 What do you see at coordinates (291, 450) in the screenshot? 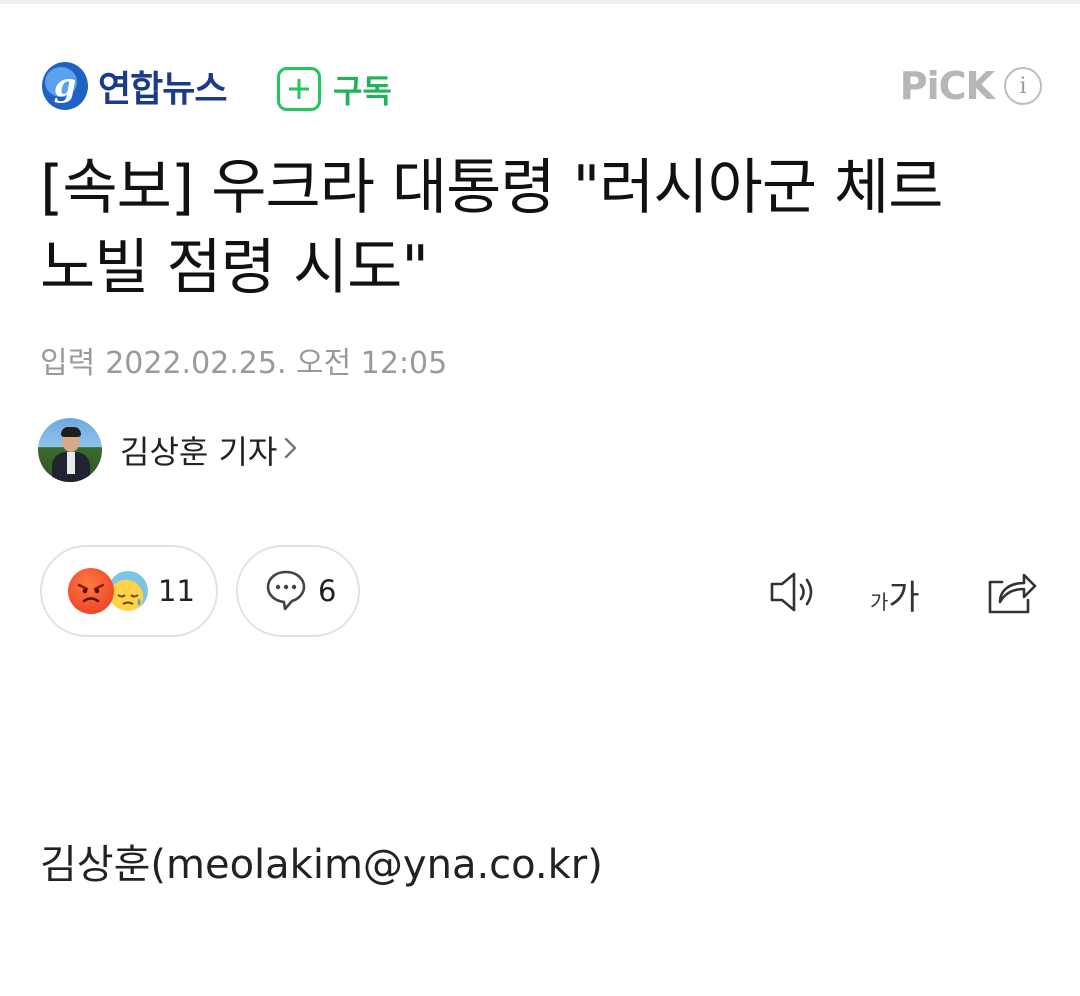
I see `chevron-right-icon` at bounding box center [291, 450].